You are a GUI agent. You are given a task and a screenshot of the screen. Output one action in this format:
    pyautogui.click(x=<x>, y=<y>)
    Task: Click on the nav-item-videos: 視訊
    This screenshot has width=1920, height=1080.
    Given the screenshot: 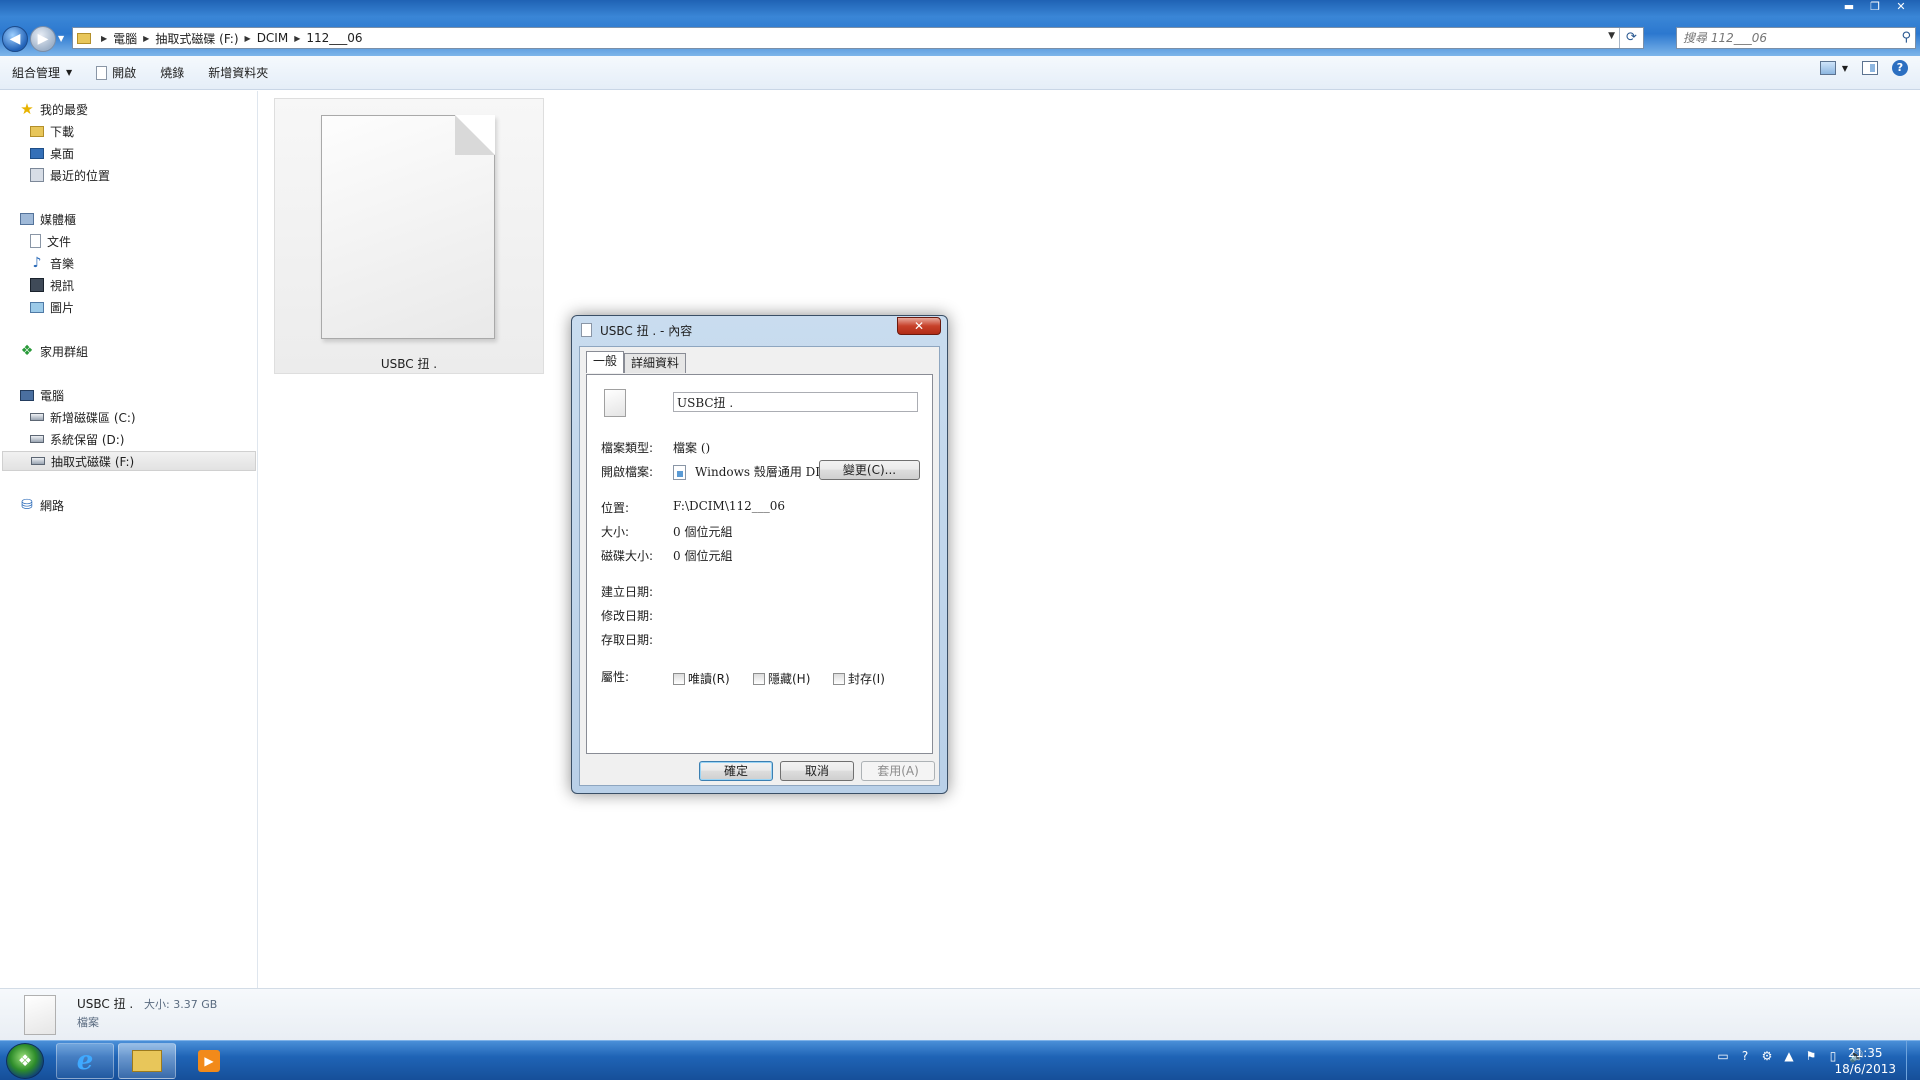 What is the action you would take?
    pyautogui.click(x=52, y=285)
    